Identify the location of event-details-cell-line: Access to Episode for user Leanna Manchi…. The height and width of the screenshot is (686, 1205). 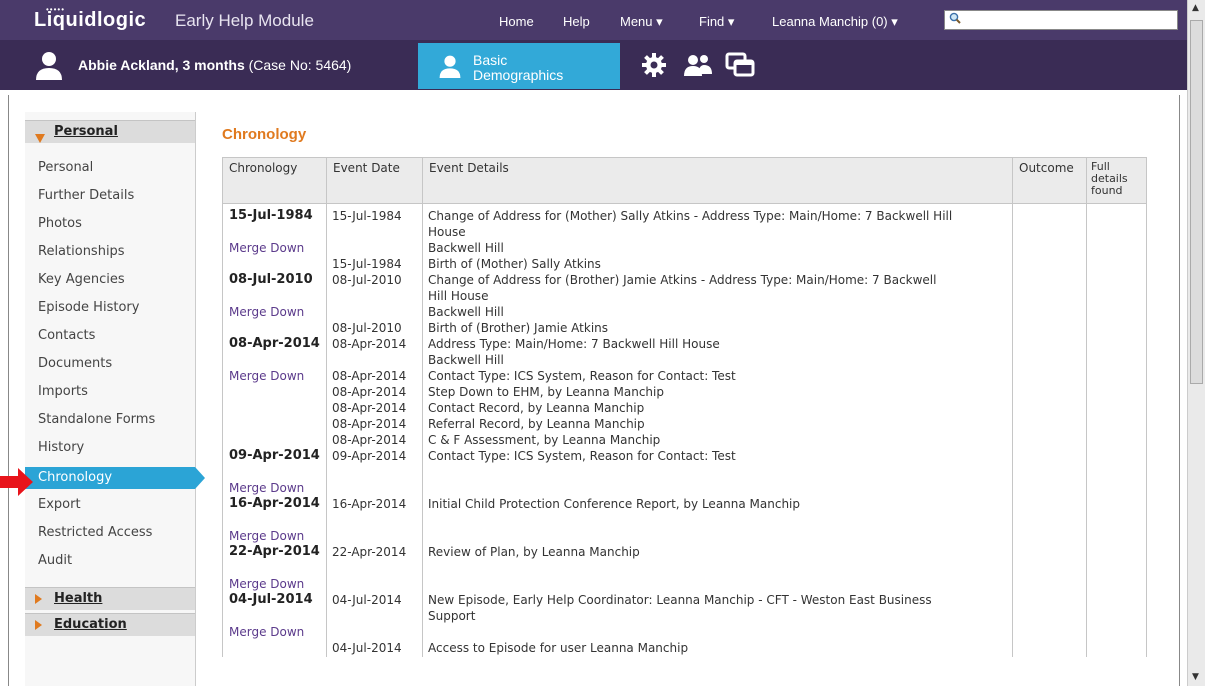
(558, 648).